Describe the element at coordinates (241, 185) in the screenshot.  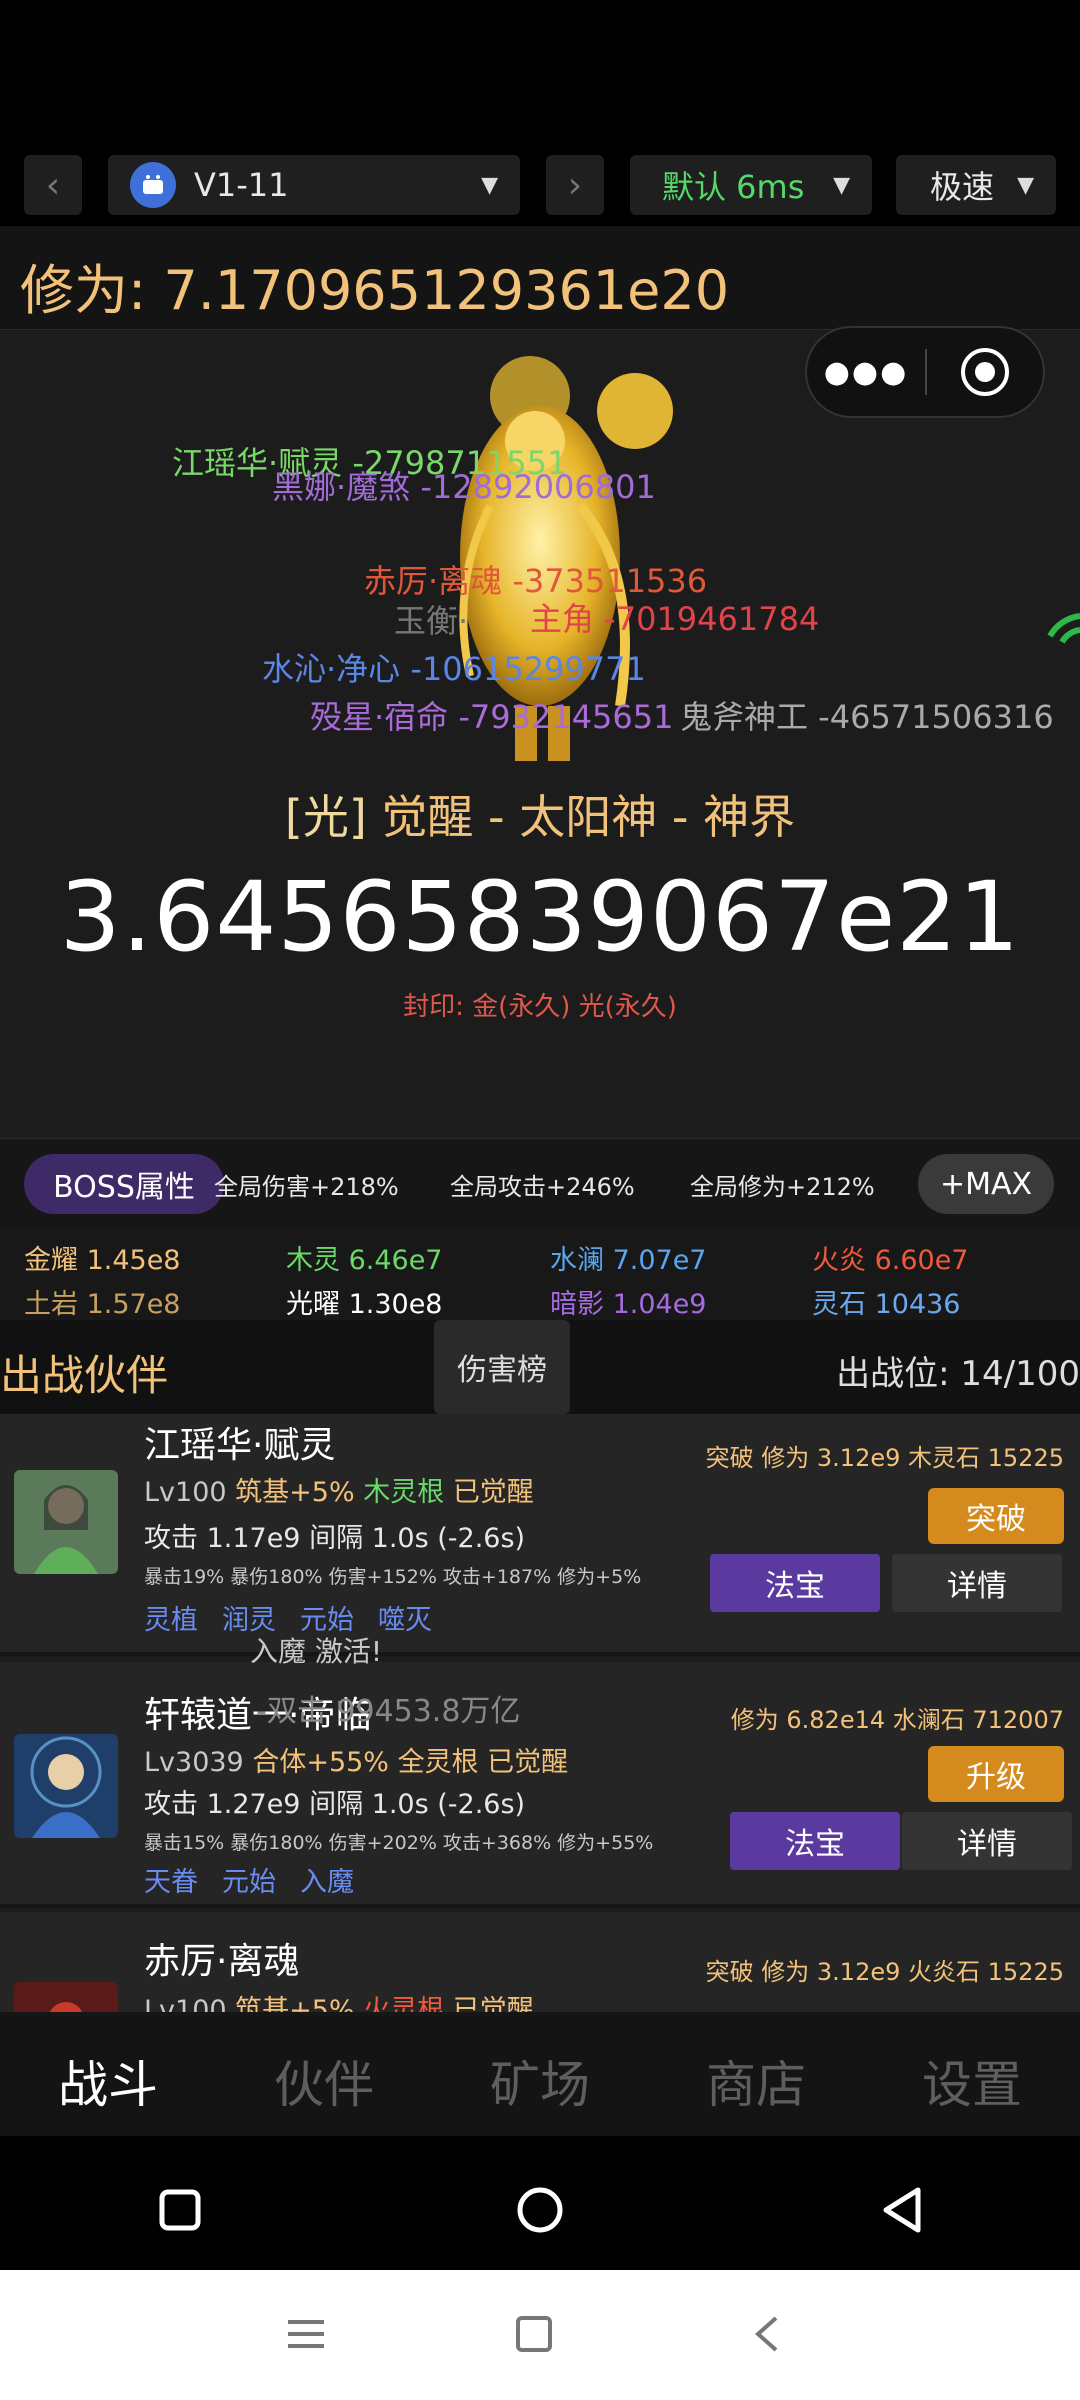
I see `server-name: V1-11` at that location.